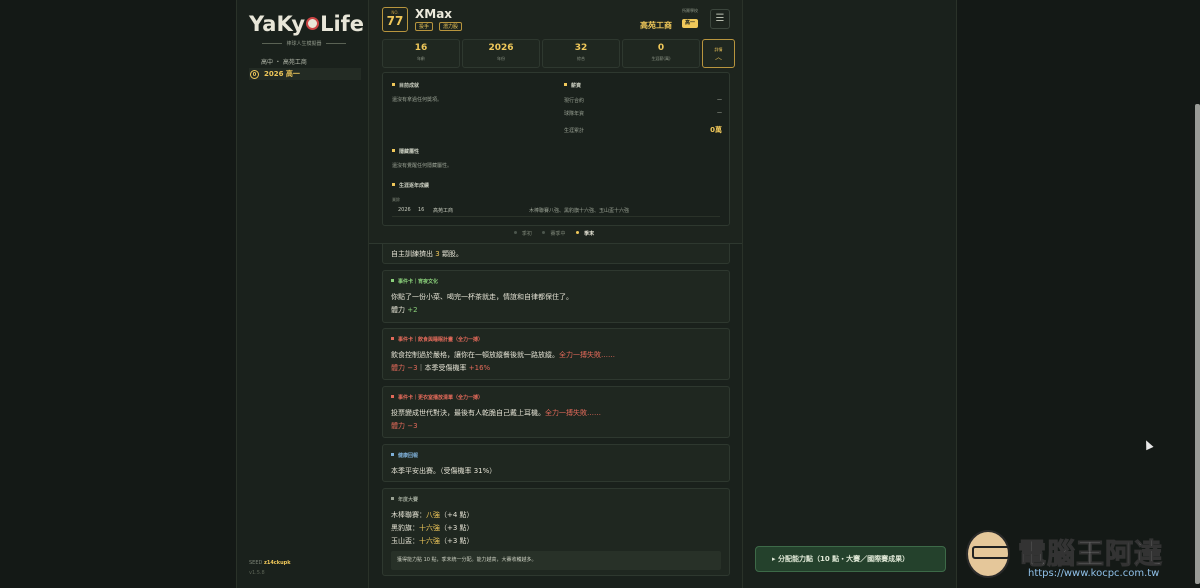 Image resolution: width=1200 pixels, height=588 pixels. I want to click on scrollbar, so click(1197, 344).